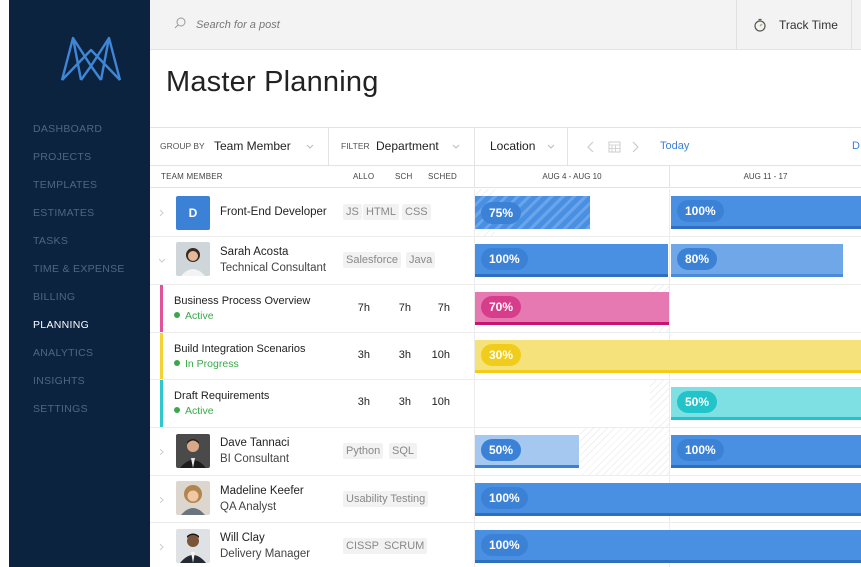  What do you see at coordinates (532, 212) in the screenshot?
I see `allocation-bar: 75%` at bounding box center [532, 212].